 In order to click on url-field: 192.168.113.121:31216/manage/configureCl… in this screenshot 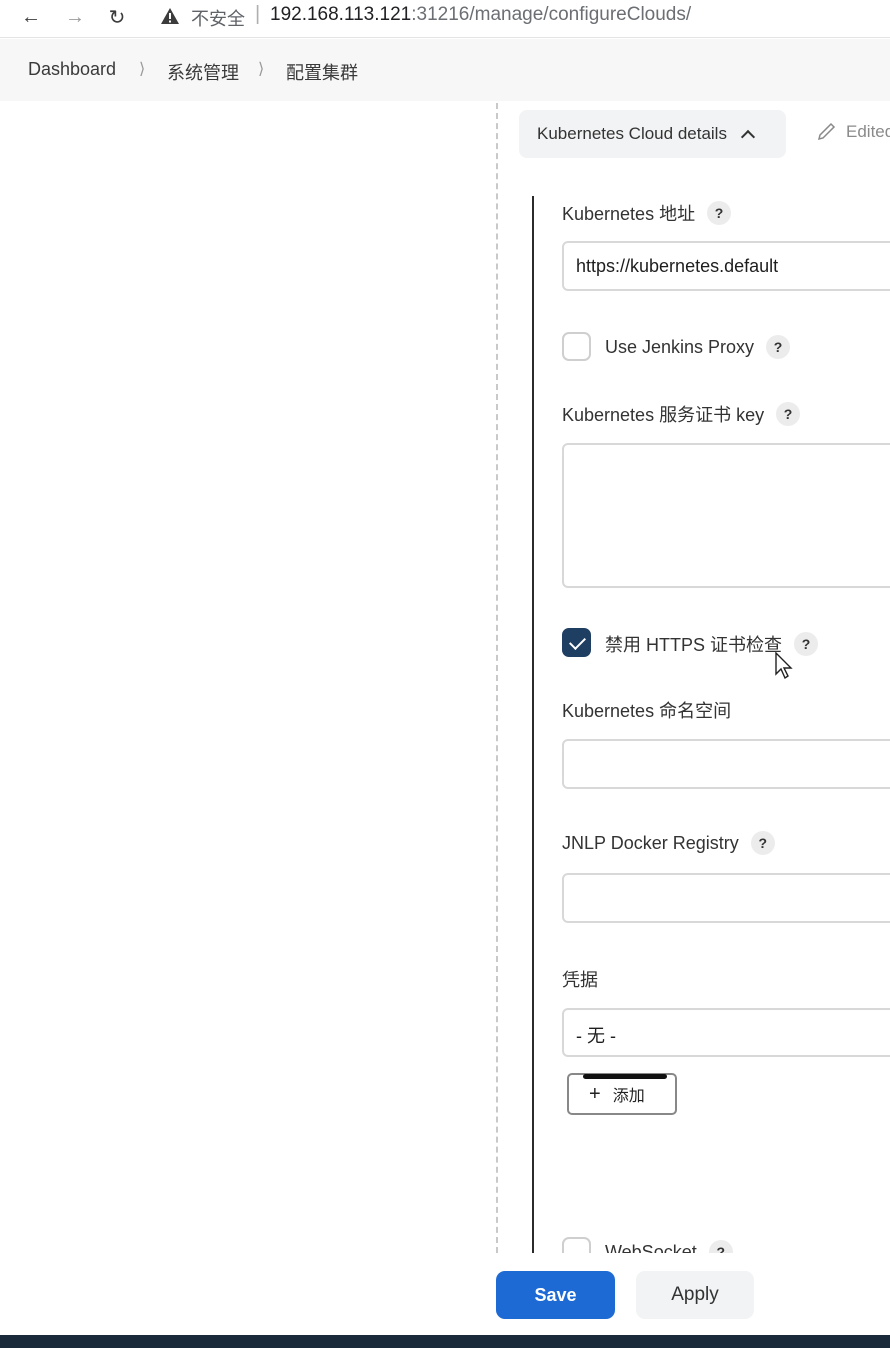, I will do `click(480, 15)`.